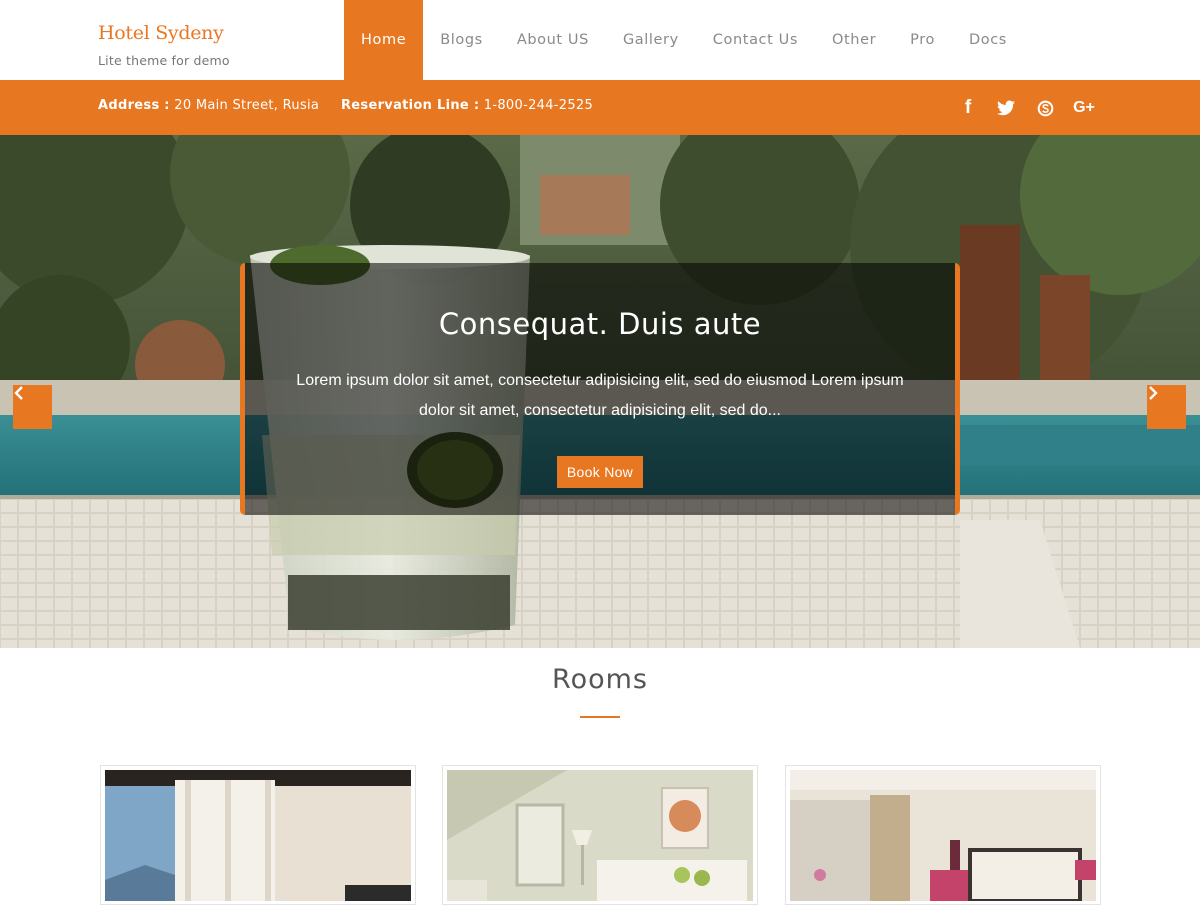 The image size is (1200, 905). I want to click on rooms-heading-underline, so click(600, 717).